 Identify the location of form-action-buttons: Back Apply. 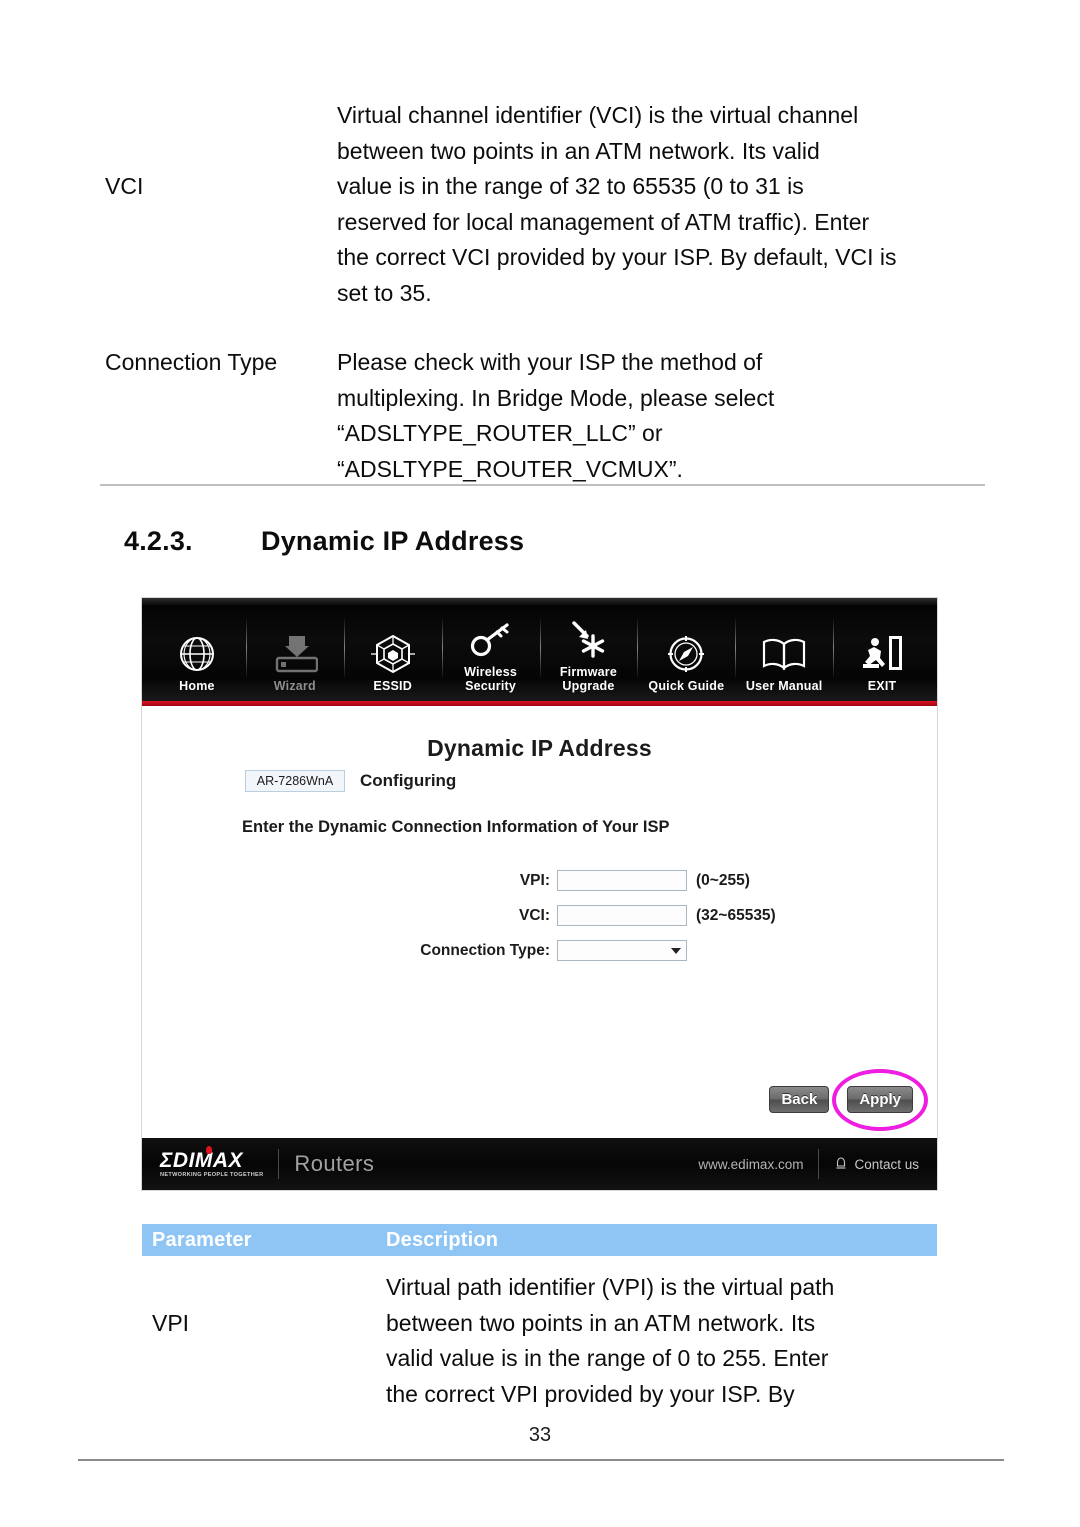
(841, 1099).